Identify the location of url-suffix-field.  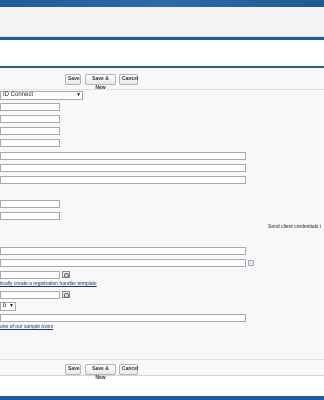
(30, 119).